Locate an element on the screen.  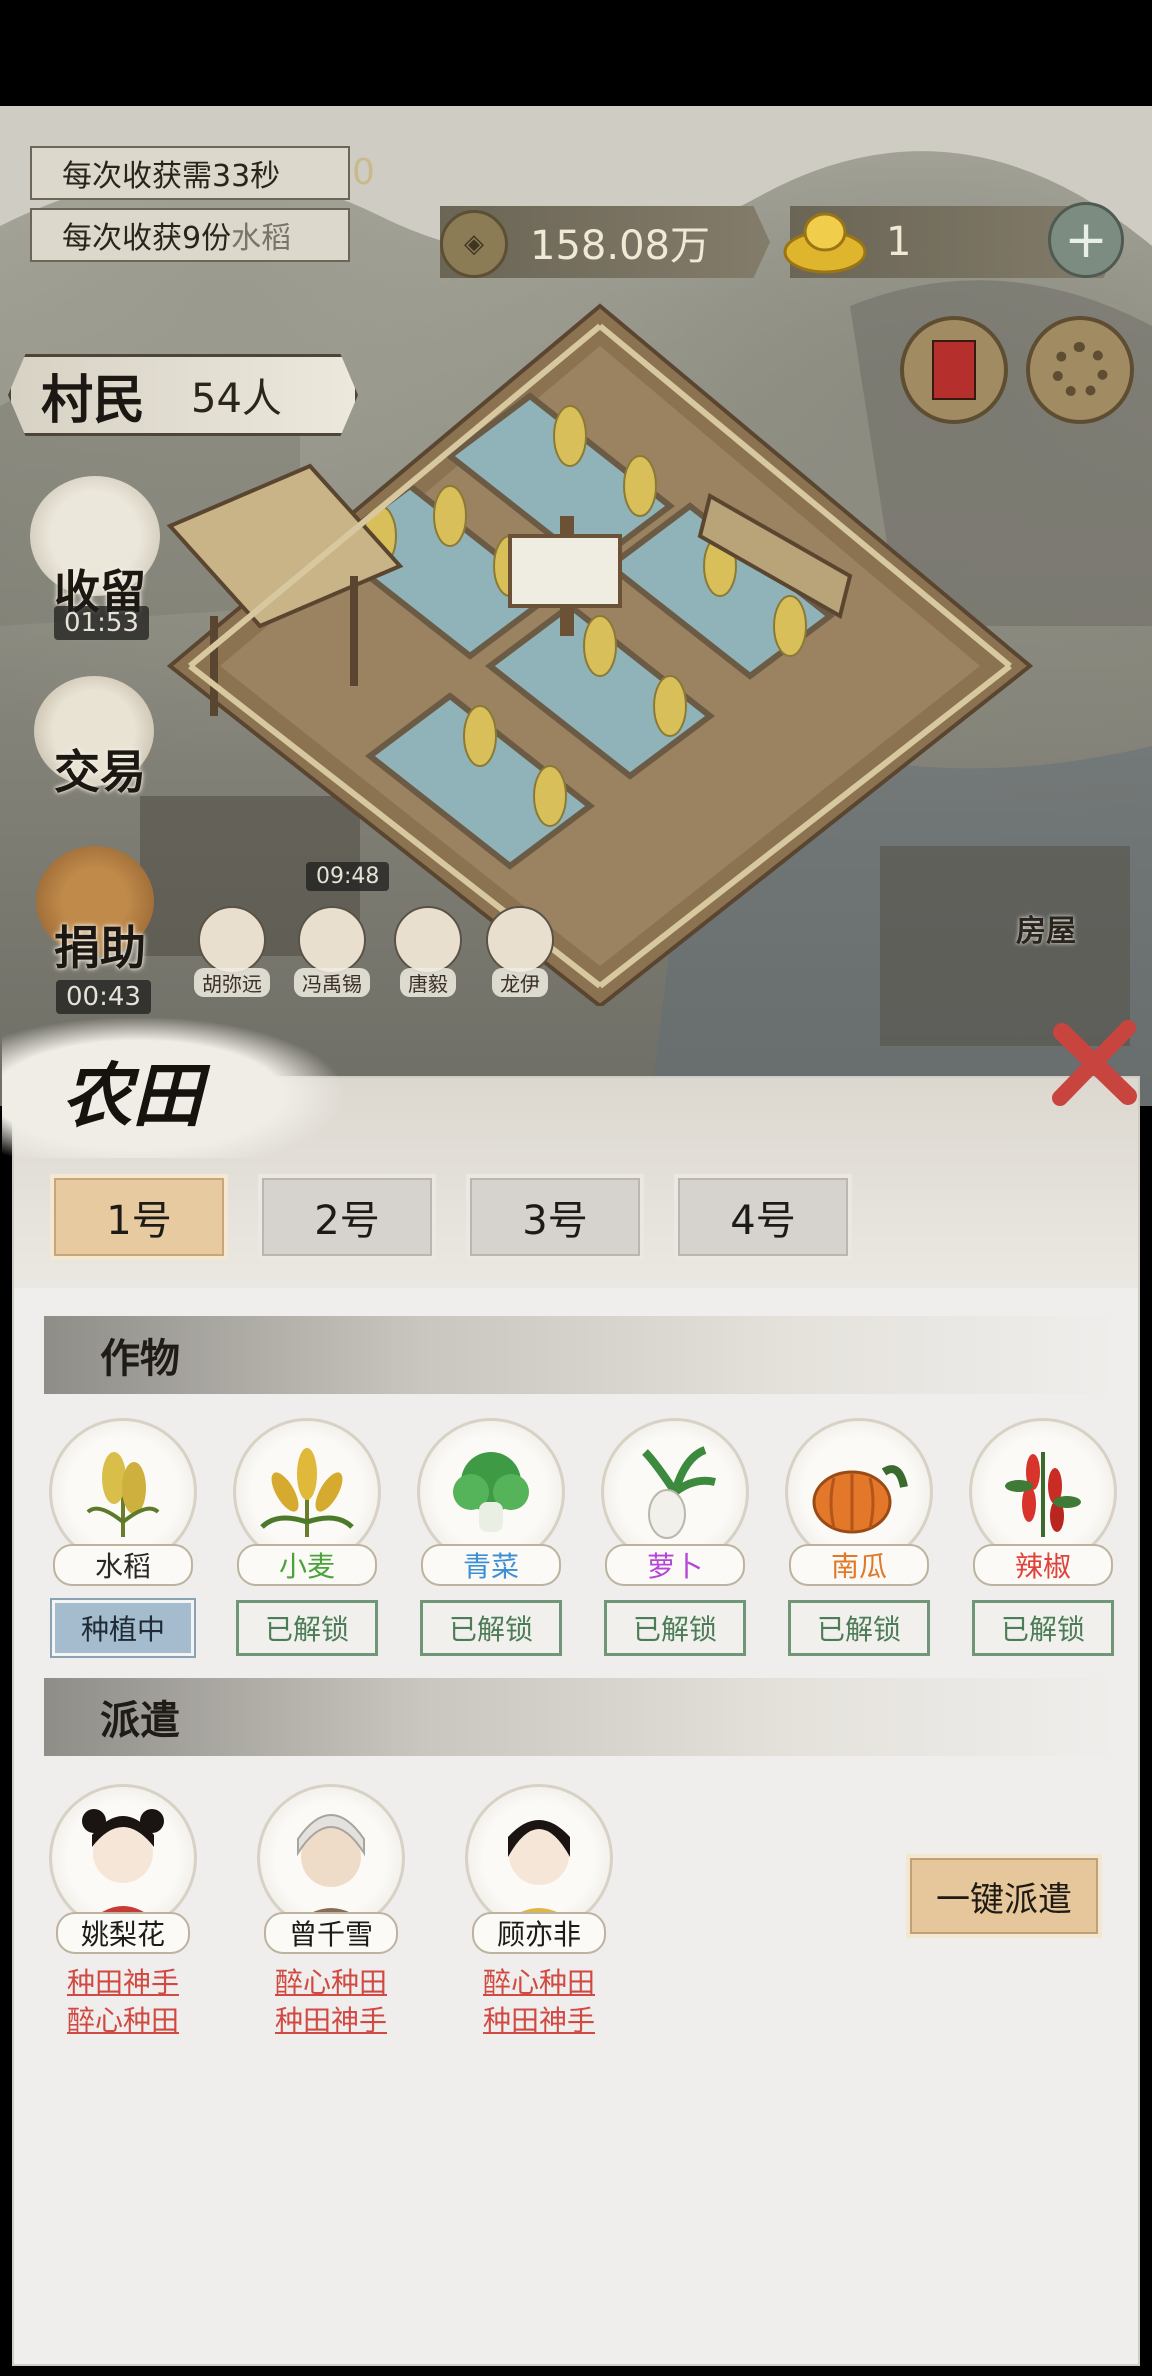
dispatch-section-header: 派遣 is located at coordinates (584, 1717).